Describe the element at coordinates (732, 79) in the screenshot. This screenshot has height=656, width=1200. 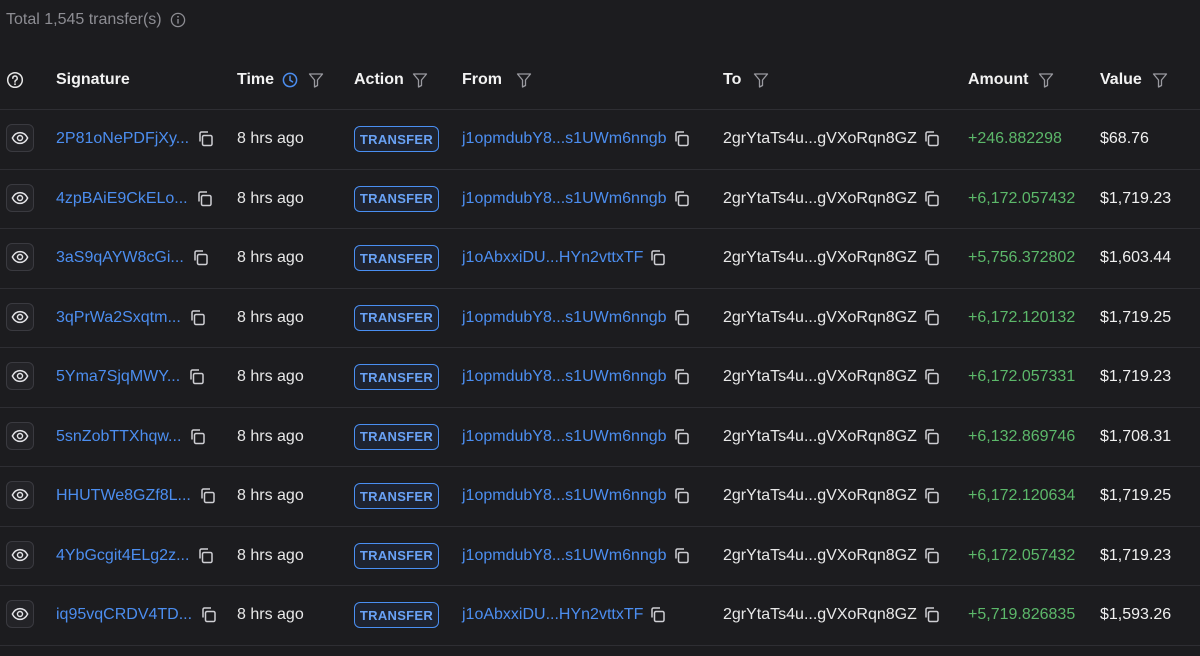
I see `header-to-label: To` at that location.